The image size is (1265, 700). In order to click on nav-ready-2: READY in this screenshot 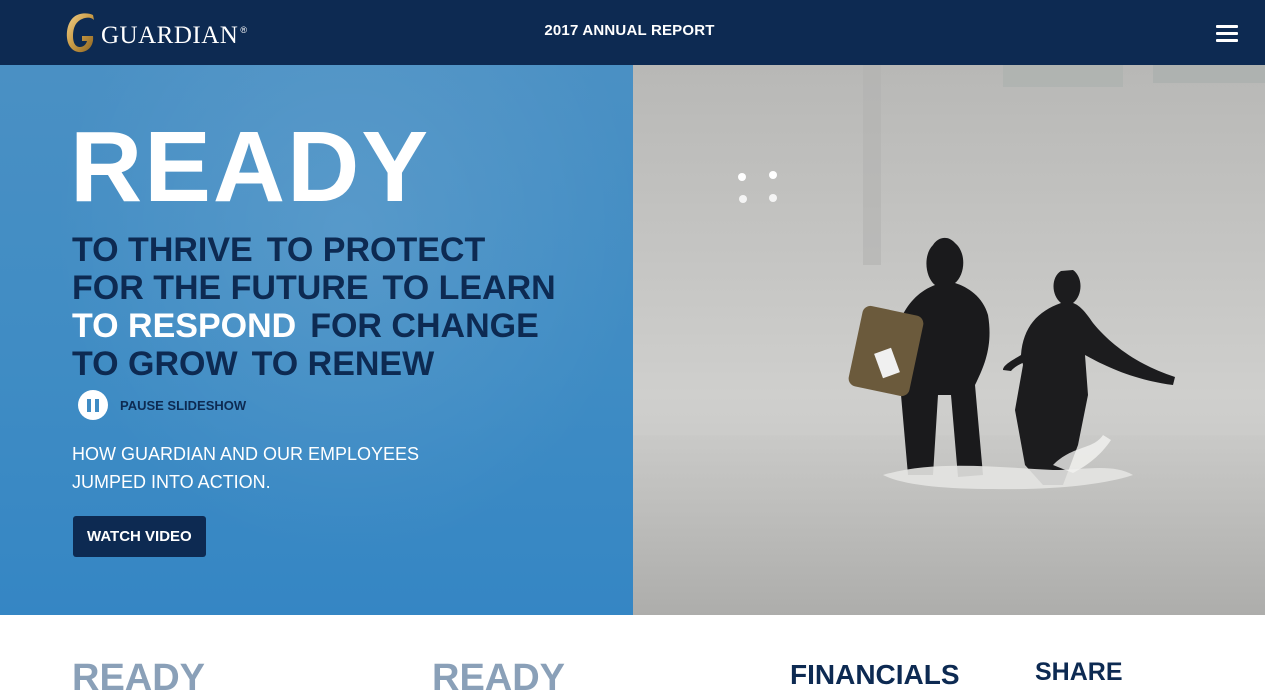, I will do `click(498, 678)`.